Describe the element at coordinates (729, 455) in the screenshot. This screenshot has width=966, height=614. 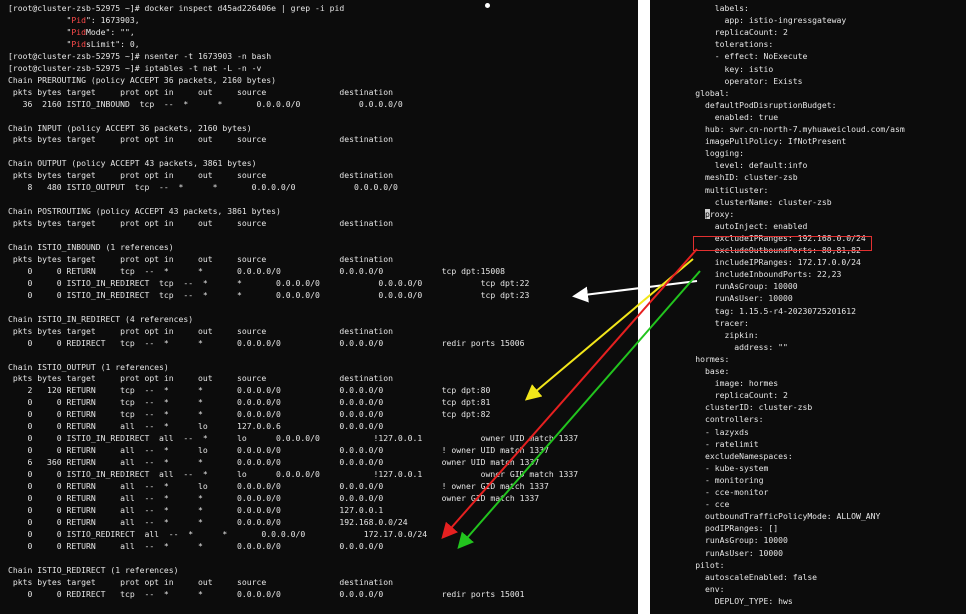
I see `text-segment: excludeNamespaces:` at that location.